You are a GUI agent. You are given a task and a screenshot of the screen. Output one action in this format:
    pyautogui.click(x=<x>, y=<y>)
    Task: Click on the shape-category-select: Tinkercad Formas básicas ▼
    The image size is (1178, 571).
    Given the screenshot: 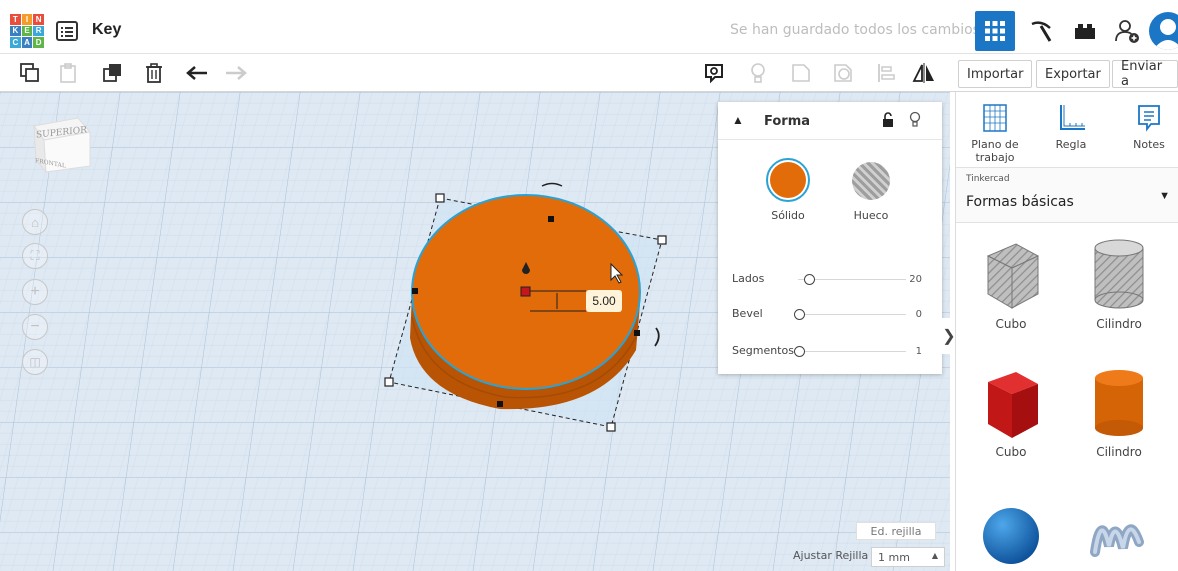 What is the action you would take?
    pyautogui.click(x=1067, y=195)
    